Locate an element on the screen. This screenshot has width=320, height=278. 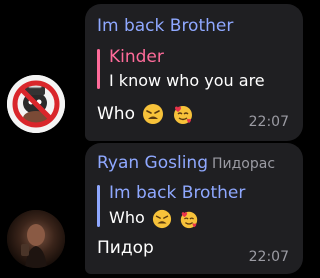
reply-text: Who is located at coordinates (127, 217).